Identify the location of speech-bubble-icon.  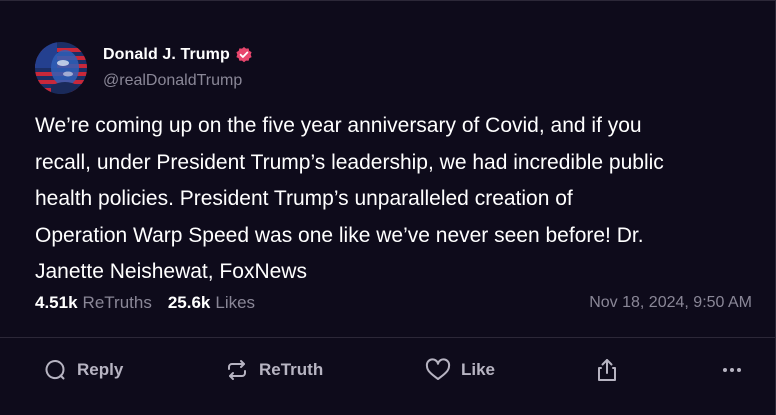
(55, 370).